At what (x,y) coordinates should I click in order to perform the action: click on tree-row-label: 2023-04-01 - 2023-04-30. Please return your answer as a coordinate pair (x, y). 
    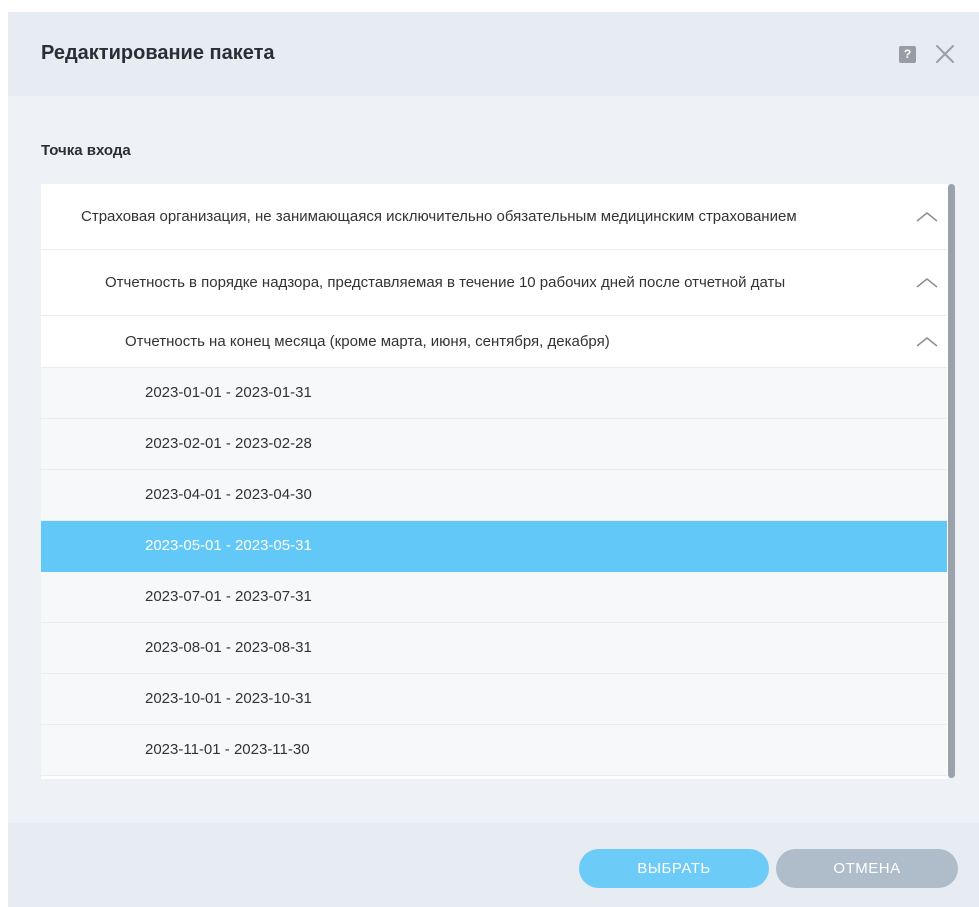
    Looking at the image, I should click on (228, 494).